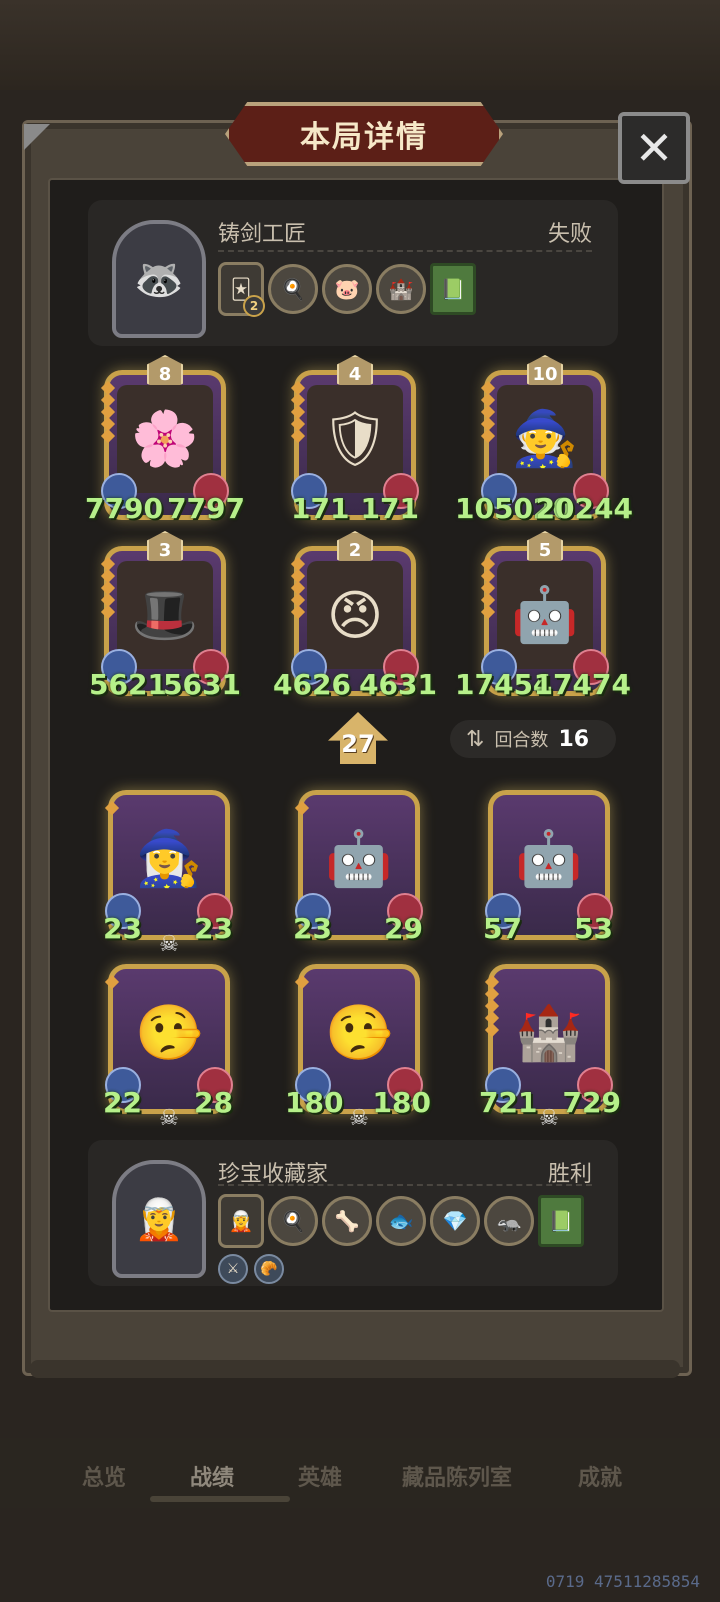  What do you see at coordinates (550, 1047) in the screenshot?
I see `player-minion-card: 🏰 721 729 ☠` at bounding box center [550, 1047].